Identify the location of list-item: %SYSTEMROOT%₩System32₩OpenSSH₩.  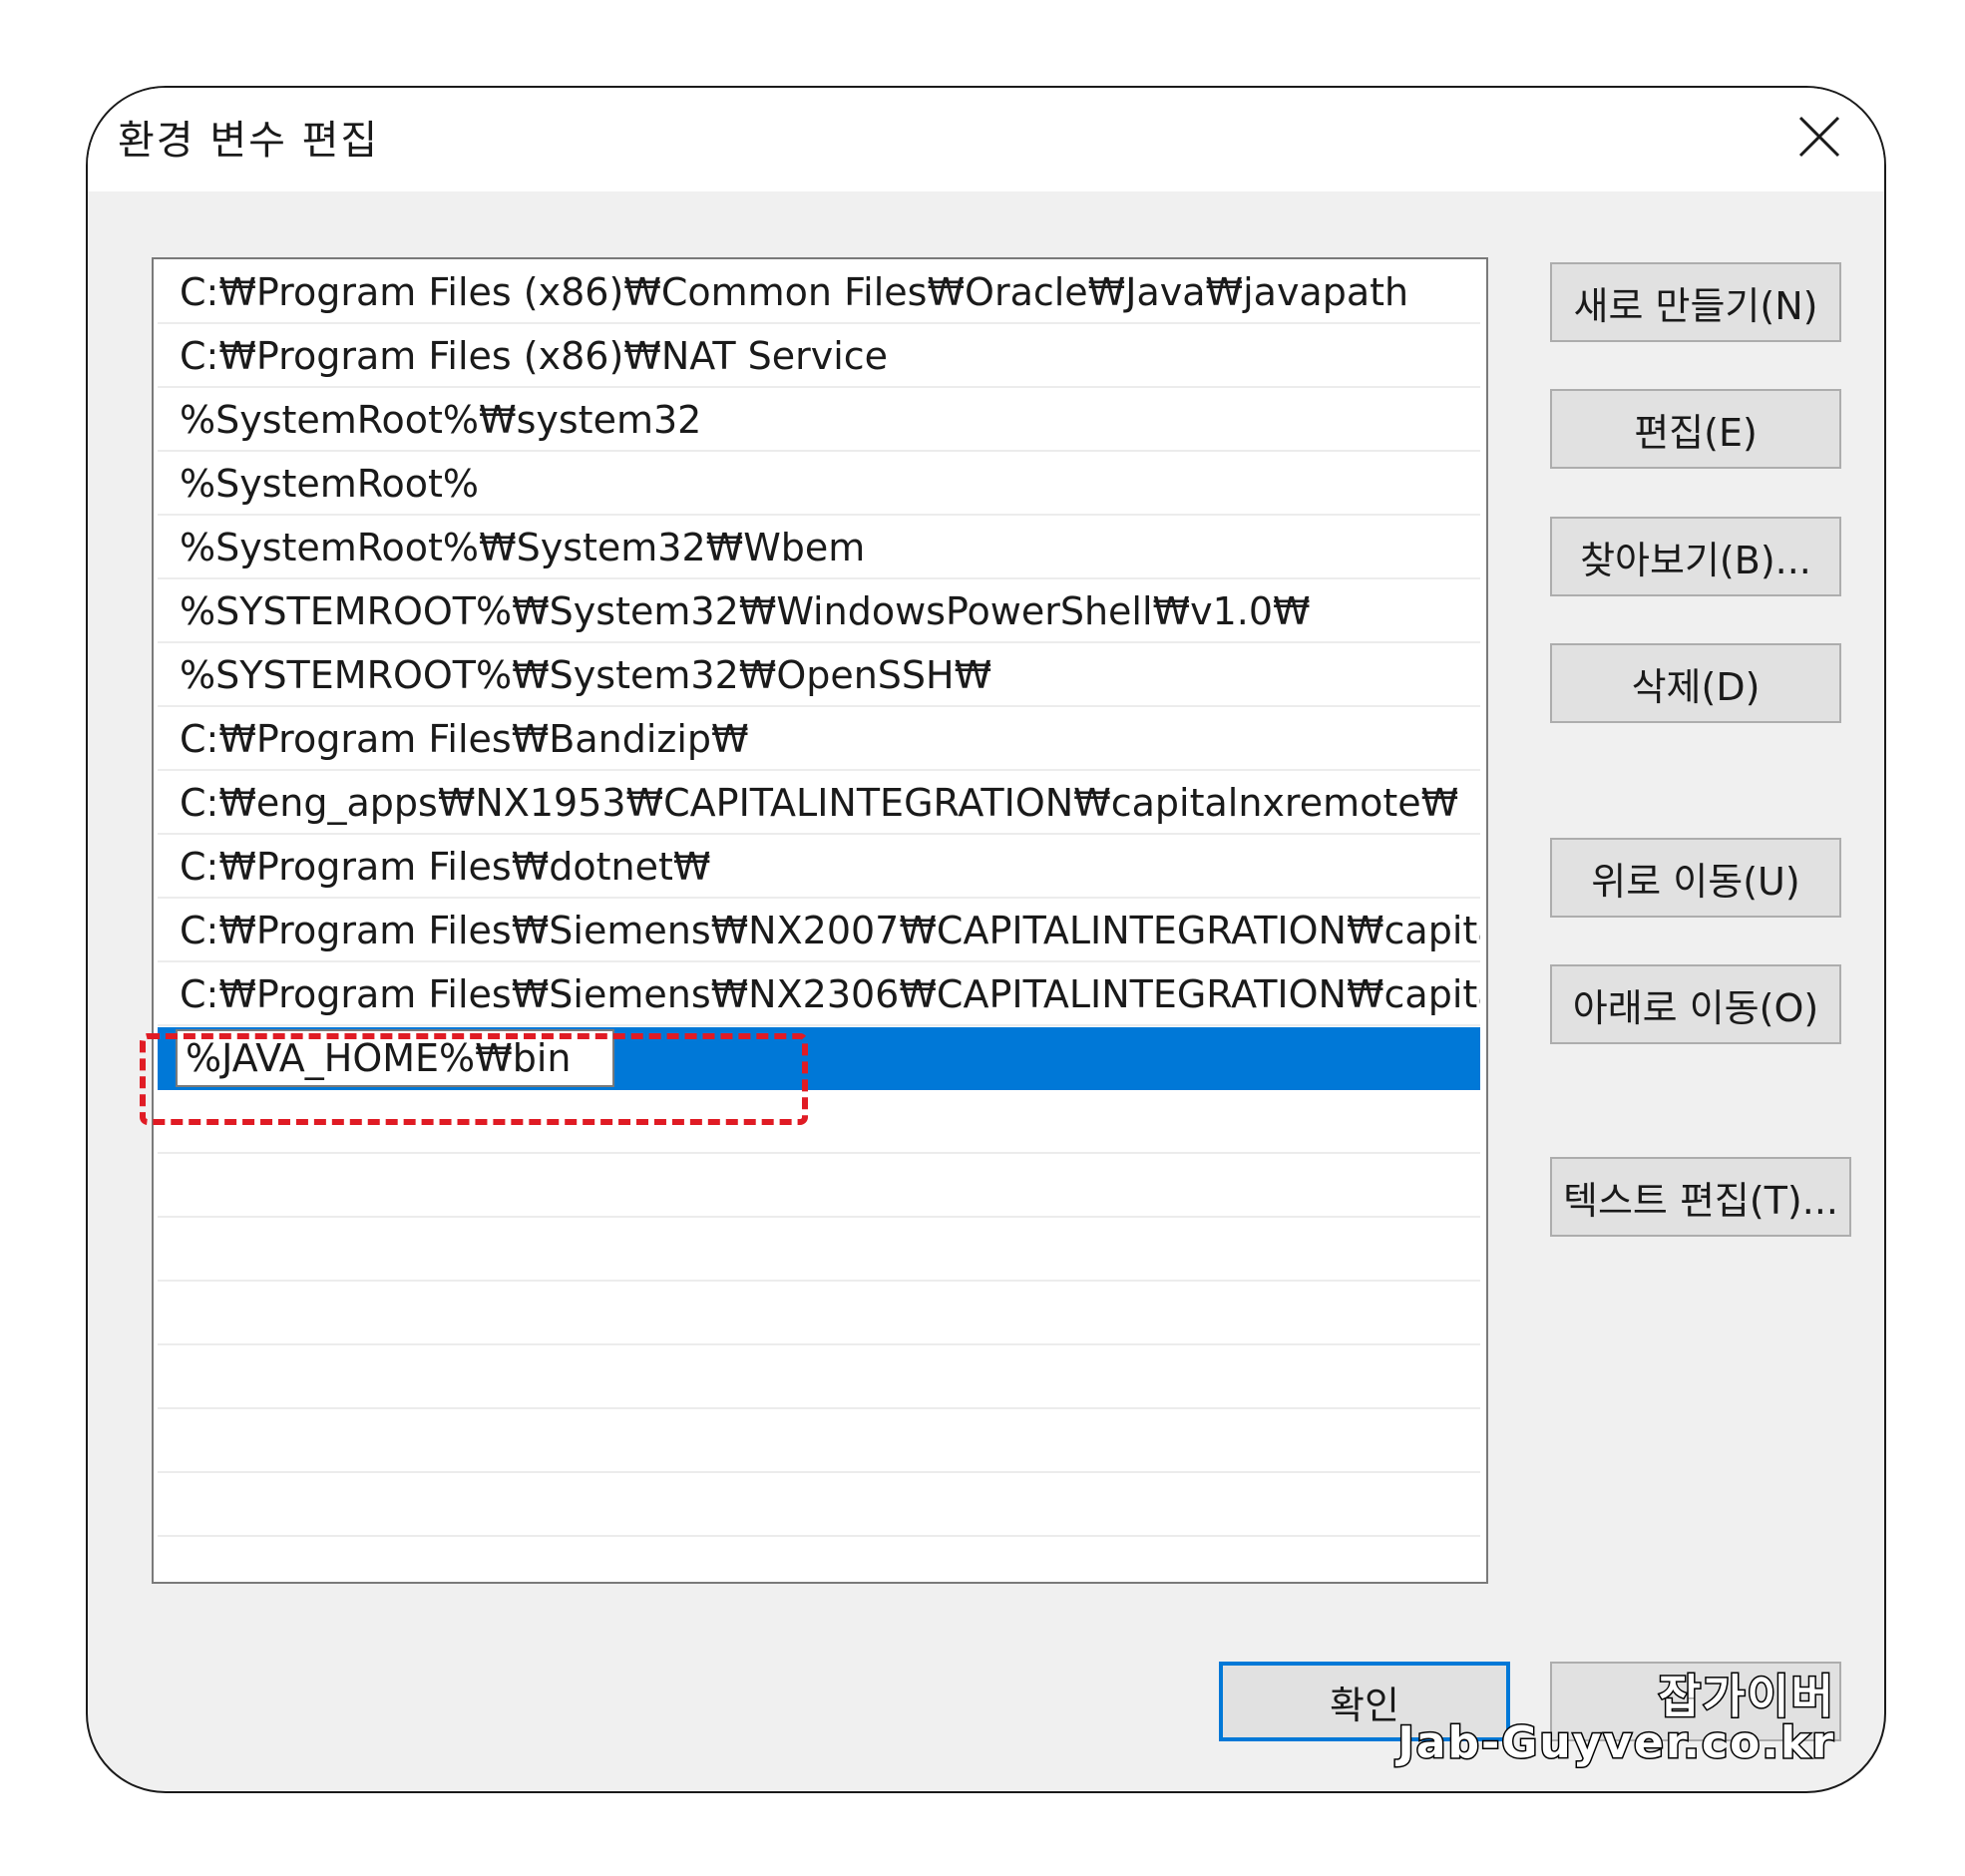
(819, 675).